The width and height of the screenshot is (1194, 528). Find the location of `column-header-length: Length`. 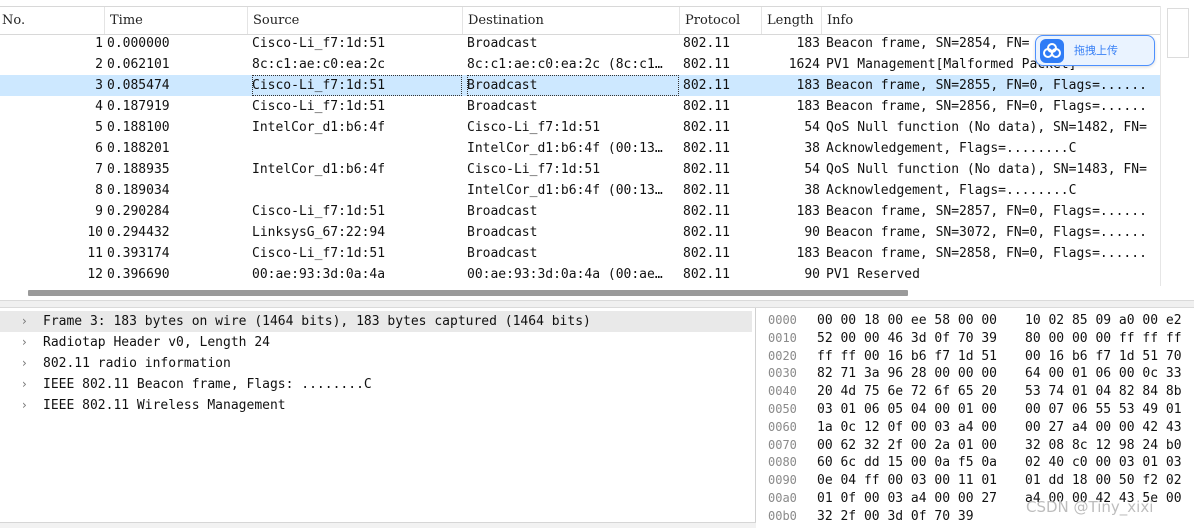

column-header-length: Length is located at coordinates (791, 20).